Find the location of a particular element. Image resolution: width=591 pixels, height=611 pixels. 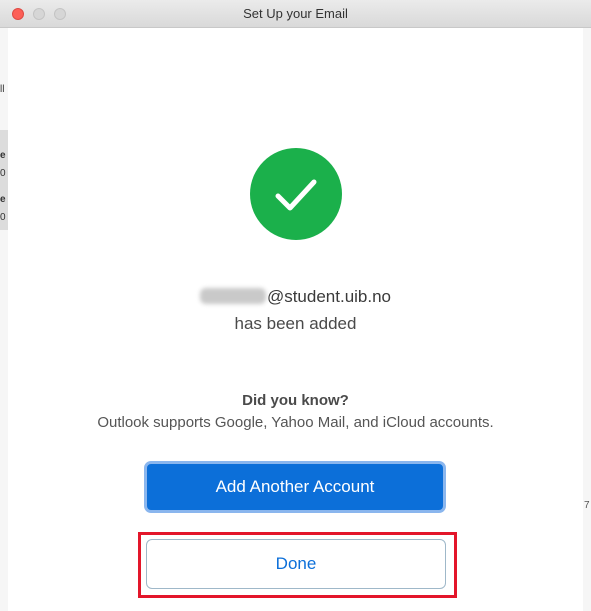

title-bar: Set Up your Email is located at coordinates (295, 14).